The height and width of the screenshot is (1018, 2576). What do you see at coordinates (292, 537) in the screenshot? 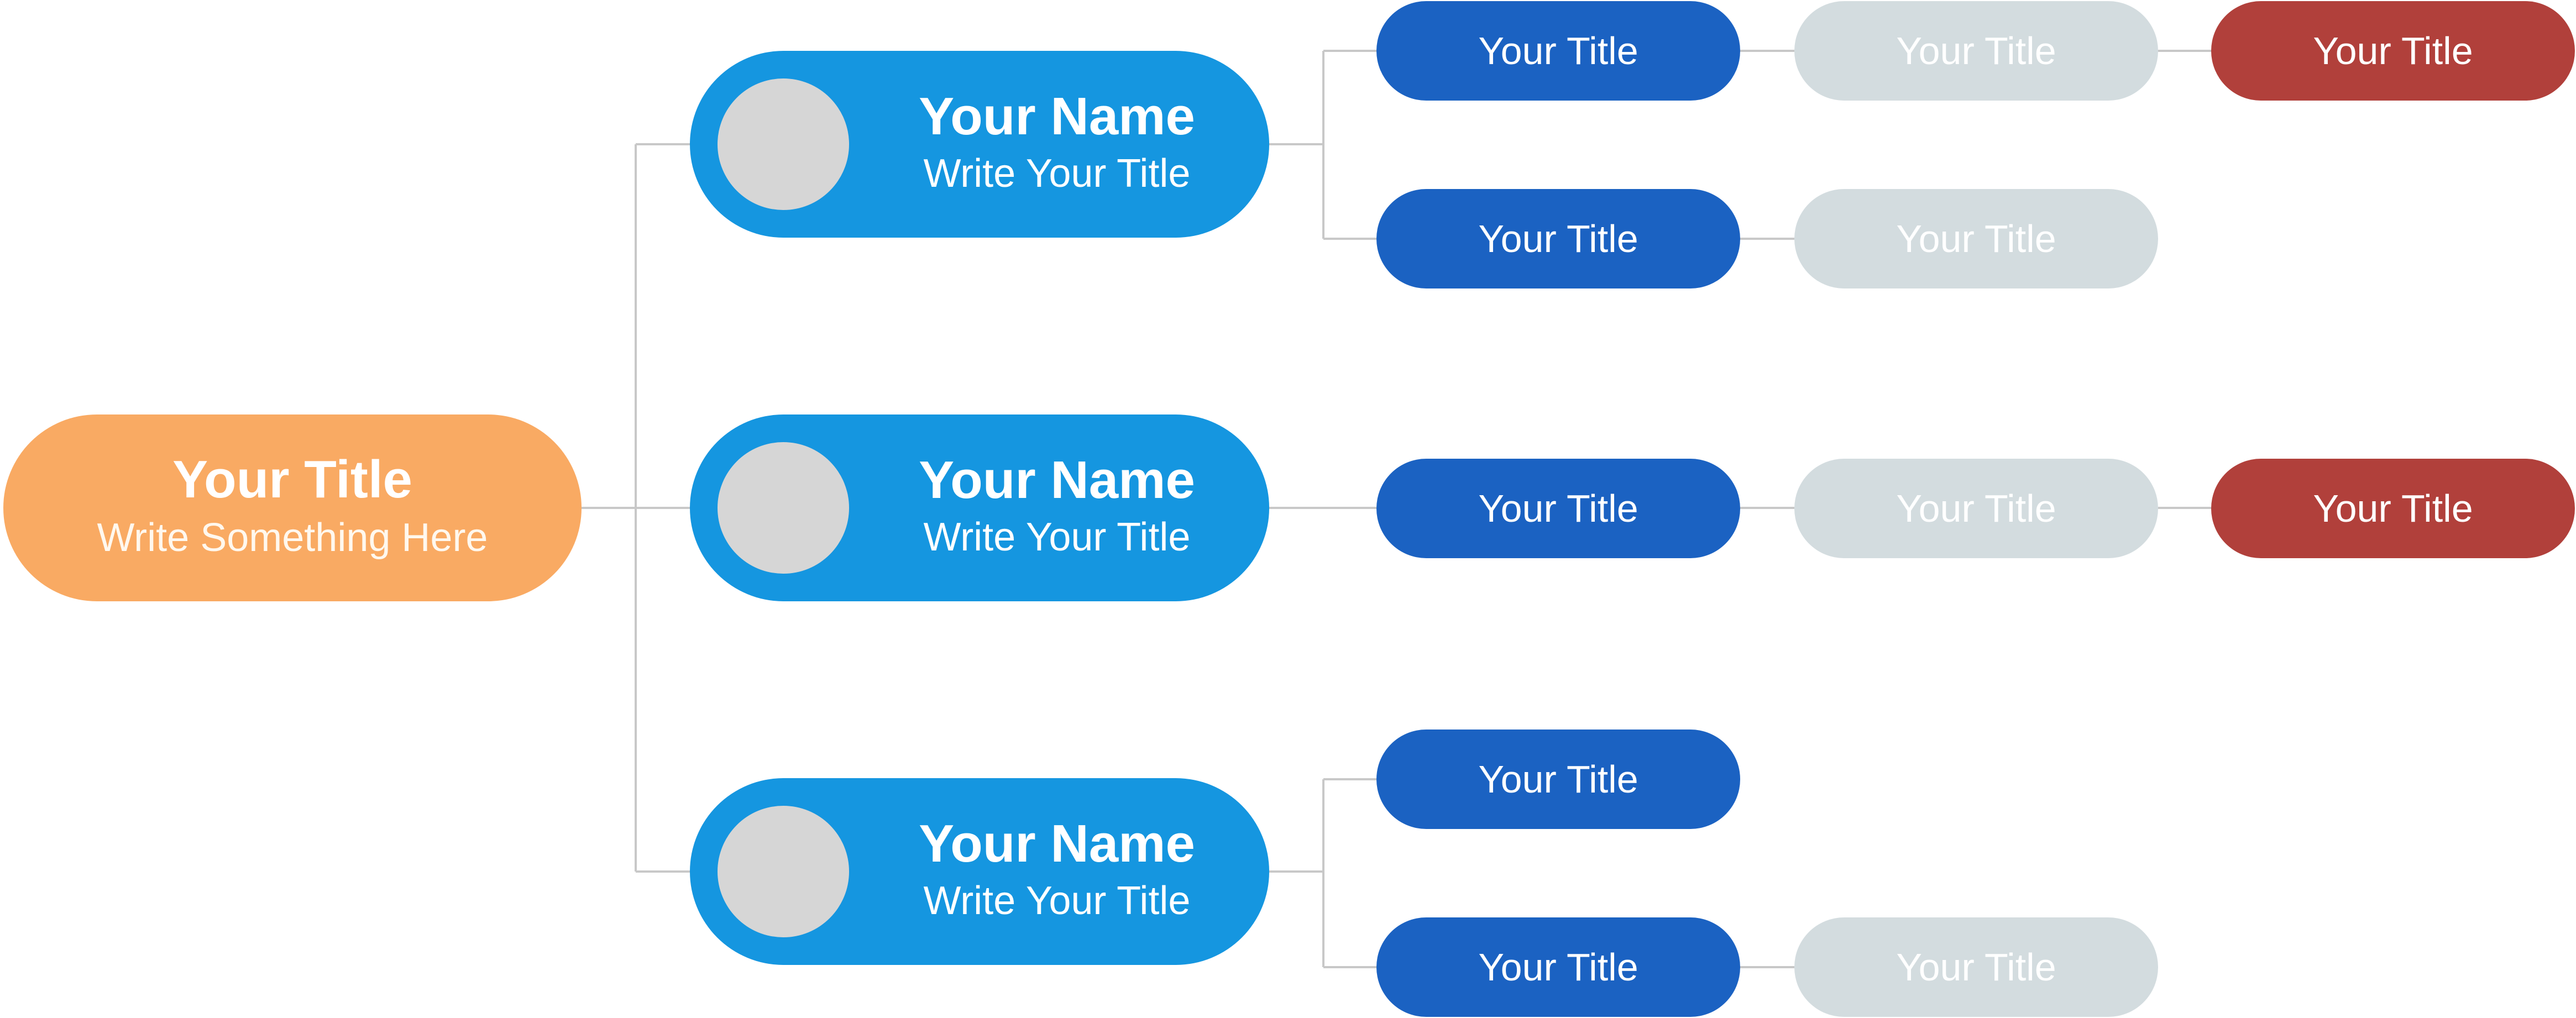
I see `root-subtitle: Write Something Here` at bounding box center [292, 537].